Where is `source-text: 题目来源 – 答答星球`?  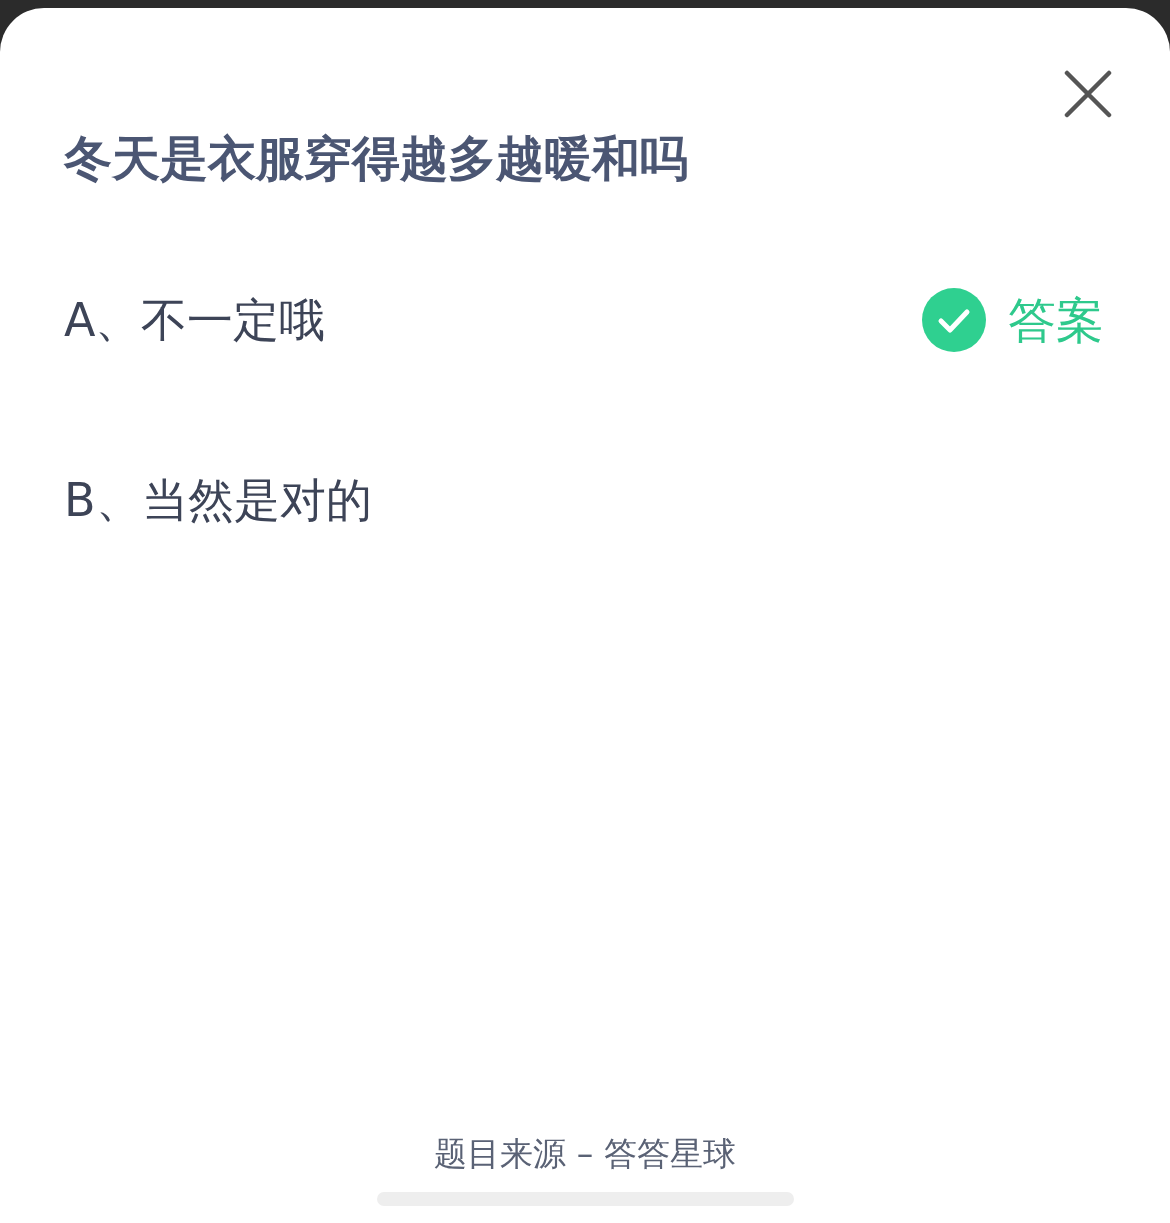 source-text: 题目来源 – 答答星球 is located at coordinates (585, 1153).